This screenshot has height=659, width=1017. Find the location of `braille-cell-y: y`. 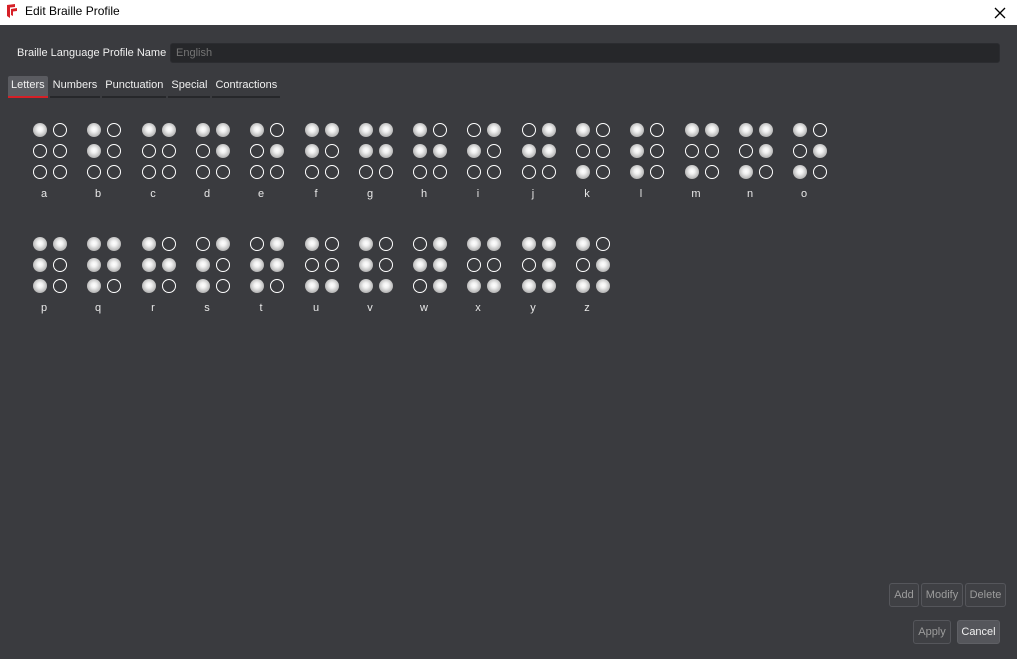

braille-cell-y: y is located at coordinates (539, 275).